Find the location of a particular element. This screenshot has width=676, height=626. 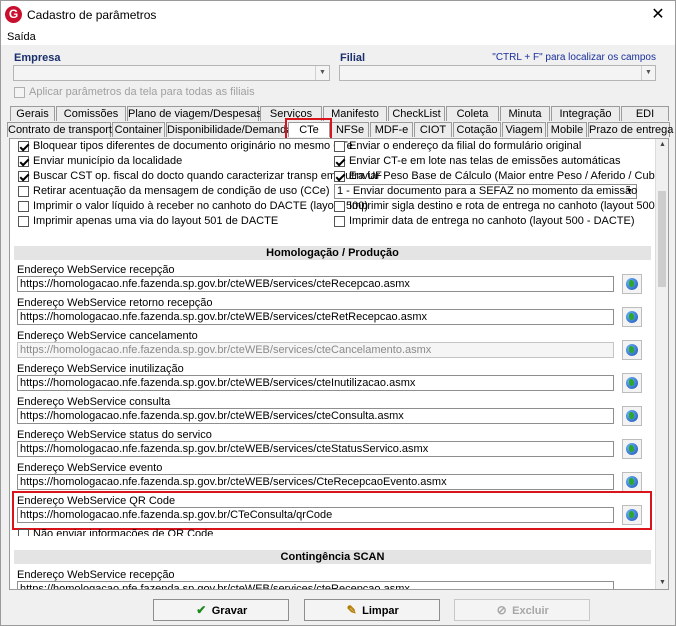

tab-comissoes: Comissões is located at coordinates (91, 113).